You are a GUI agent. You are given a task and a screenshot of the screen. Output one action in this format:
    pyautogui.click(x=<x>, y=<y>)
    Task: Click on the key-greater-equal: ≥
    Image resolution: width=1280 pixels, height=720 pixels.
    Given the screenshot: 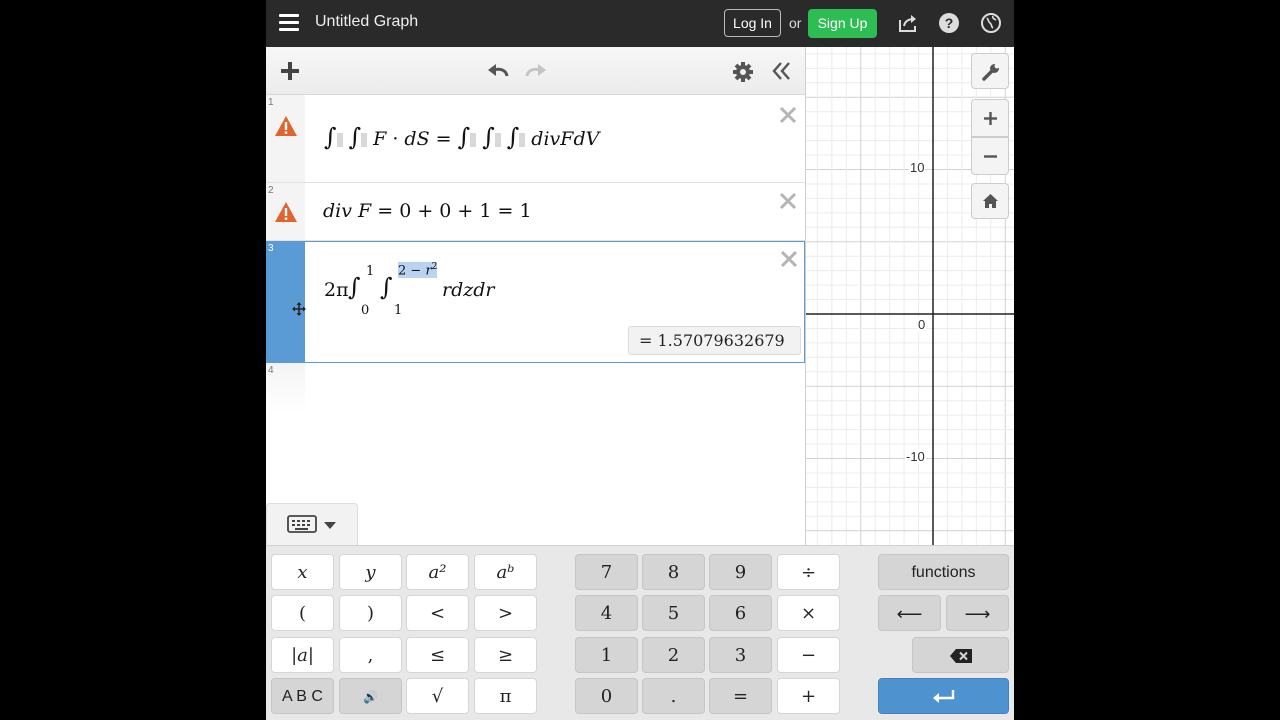 What is the action you would take?
    pyautogui.click(x=505, y=655)
    